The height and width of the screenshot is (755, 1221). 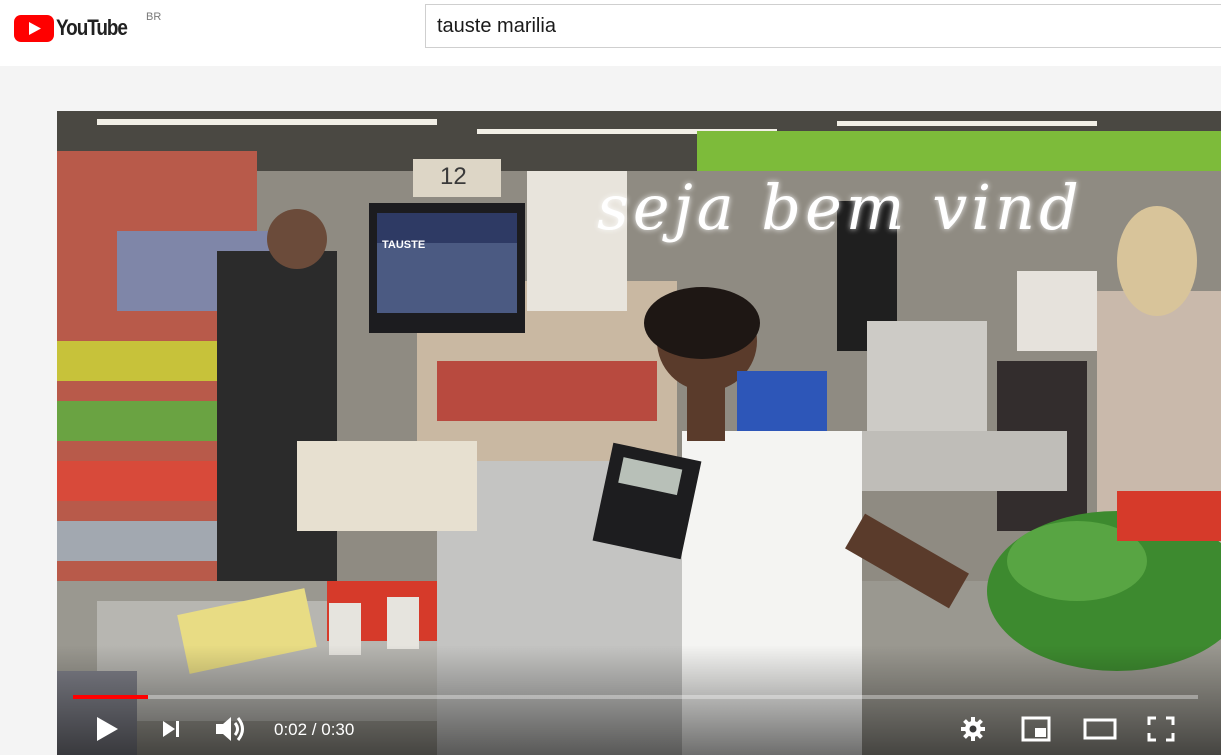 What do you see at coordinates (154, 17) in the screenshot?
I see `country-code: BR` at bounding box center [154, 17].